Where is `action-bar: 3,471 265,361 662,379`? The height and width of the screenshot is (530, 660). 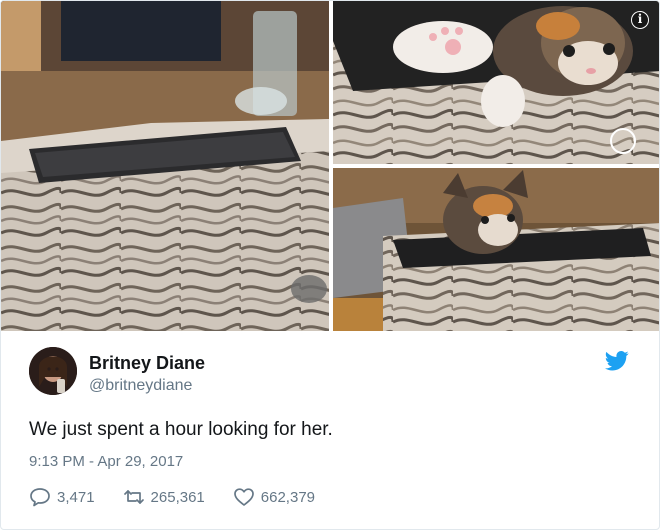
action-bar: 3,471 265,361 662,379 is located at coordinates (186, 497).